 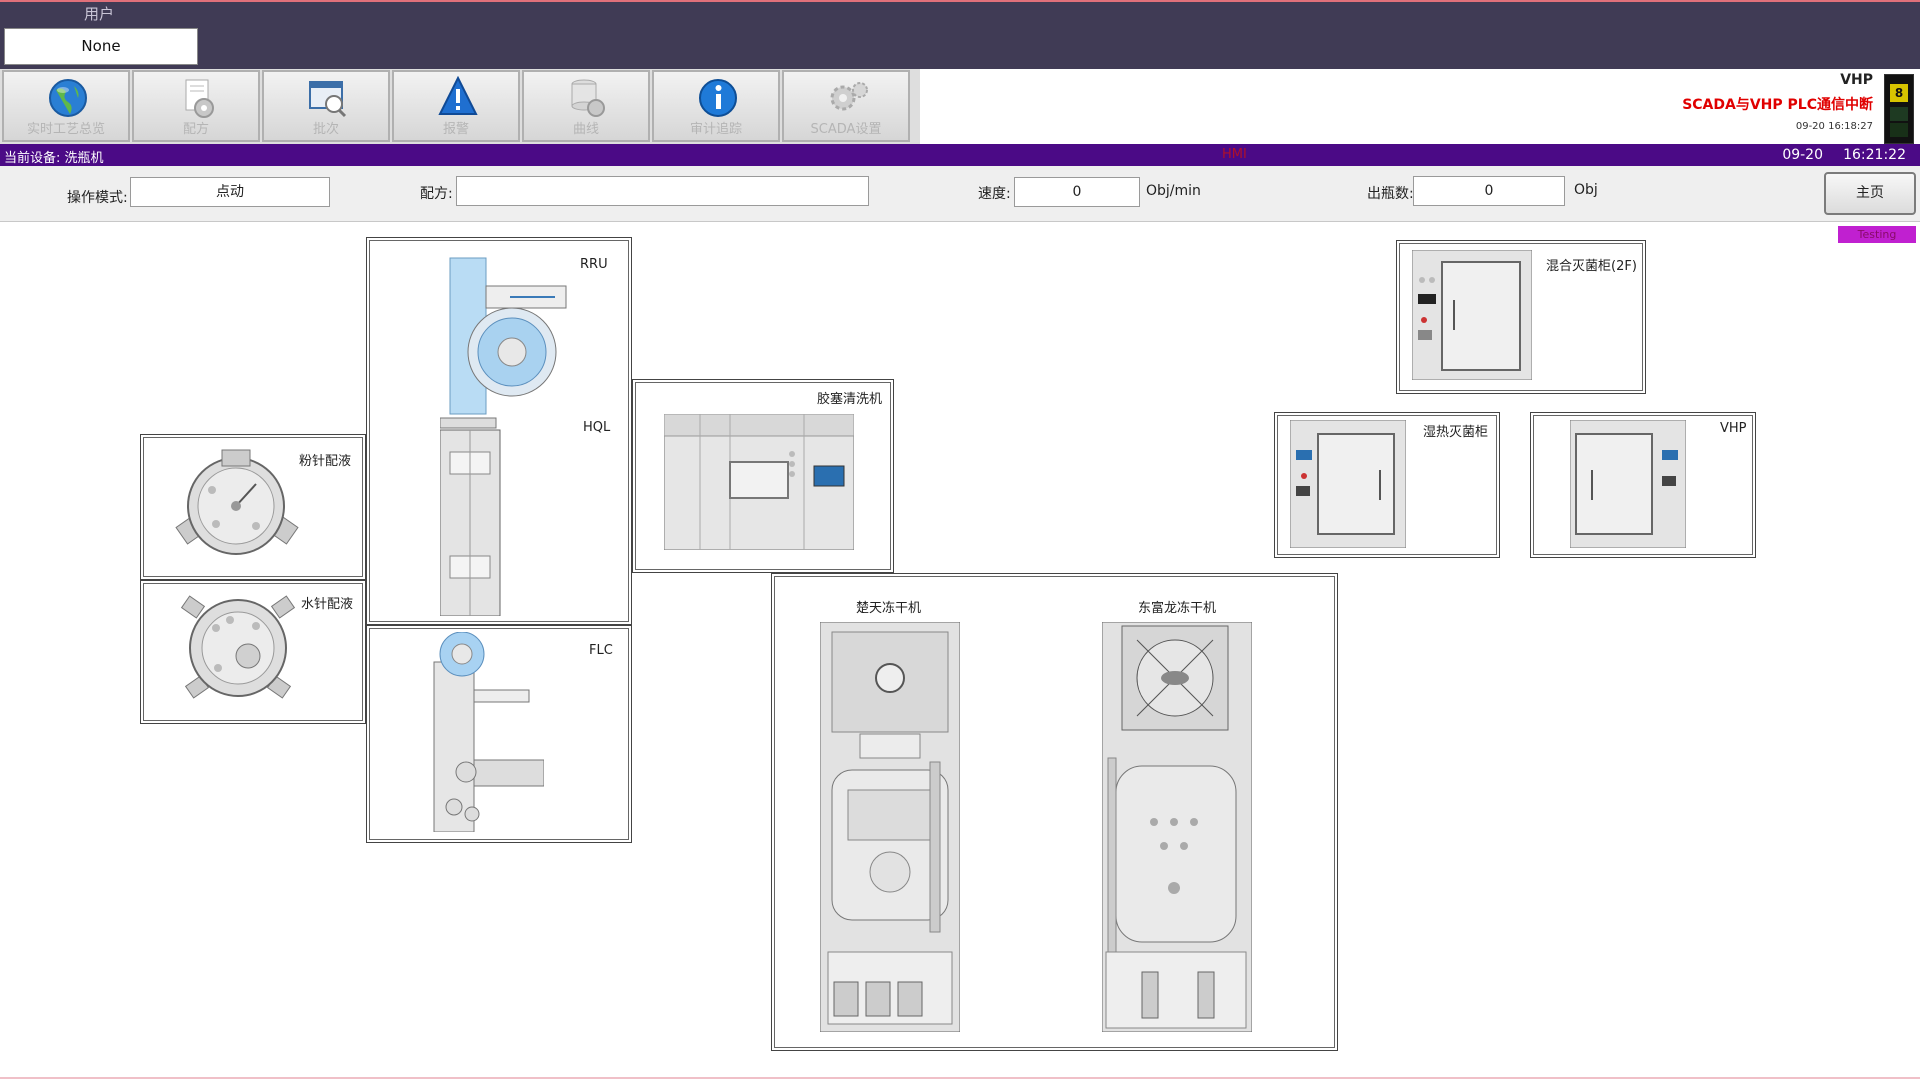 I want to click on alarm-light-tower: 8, so click(x=1899, y=109).